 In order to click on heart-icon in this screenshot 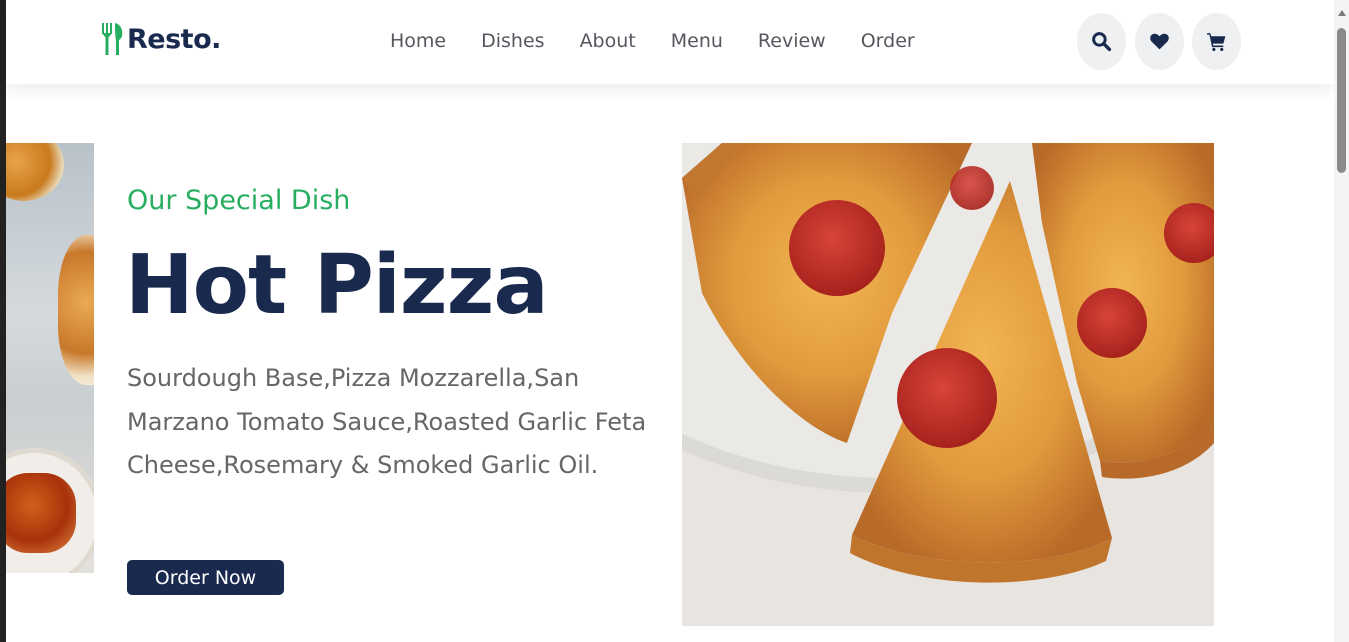, I will do `click(1159, 41)`.